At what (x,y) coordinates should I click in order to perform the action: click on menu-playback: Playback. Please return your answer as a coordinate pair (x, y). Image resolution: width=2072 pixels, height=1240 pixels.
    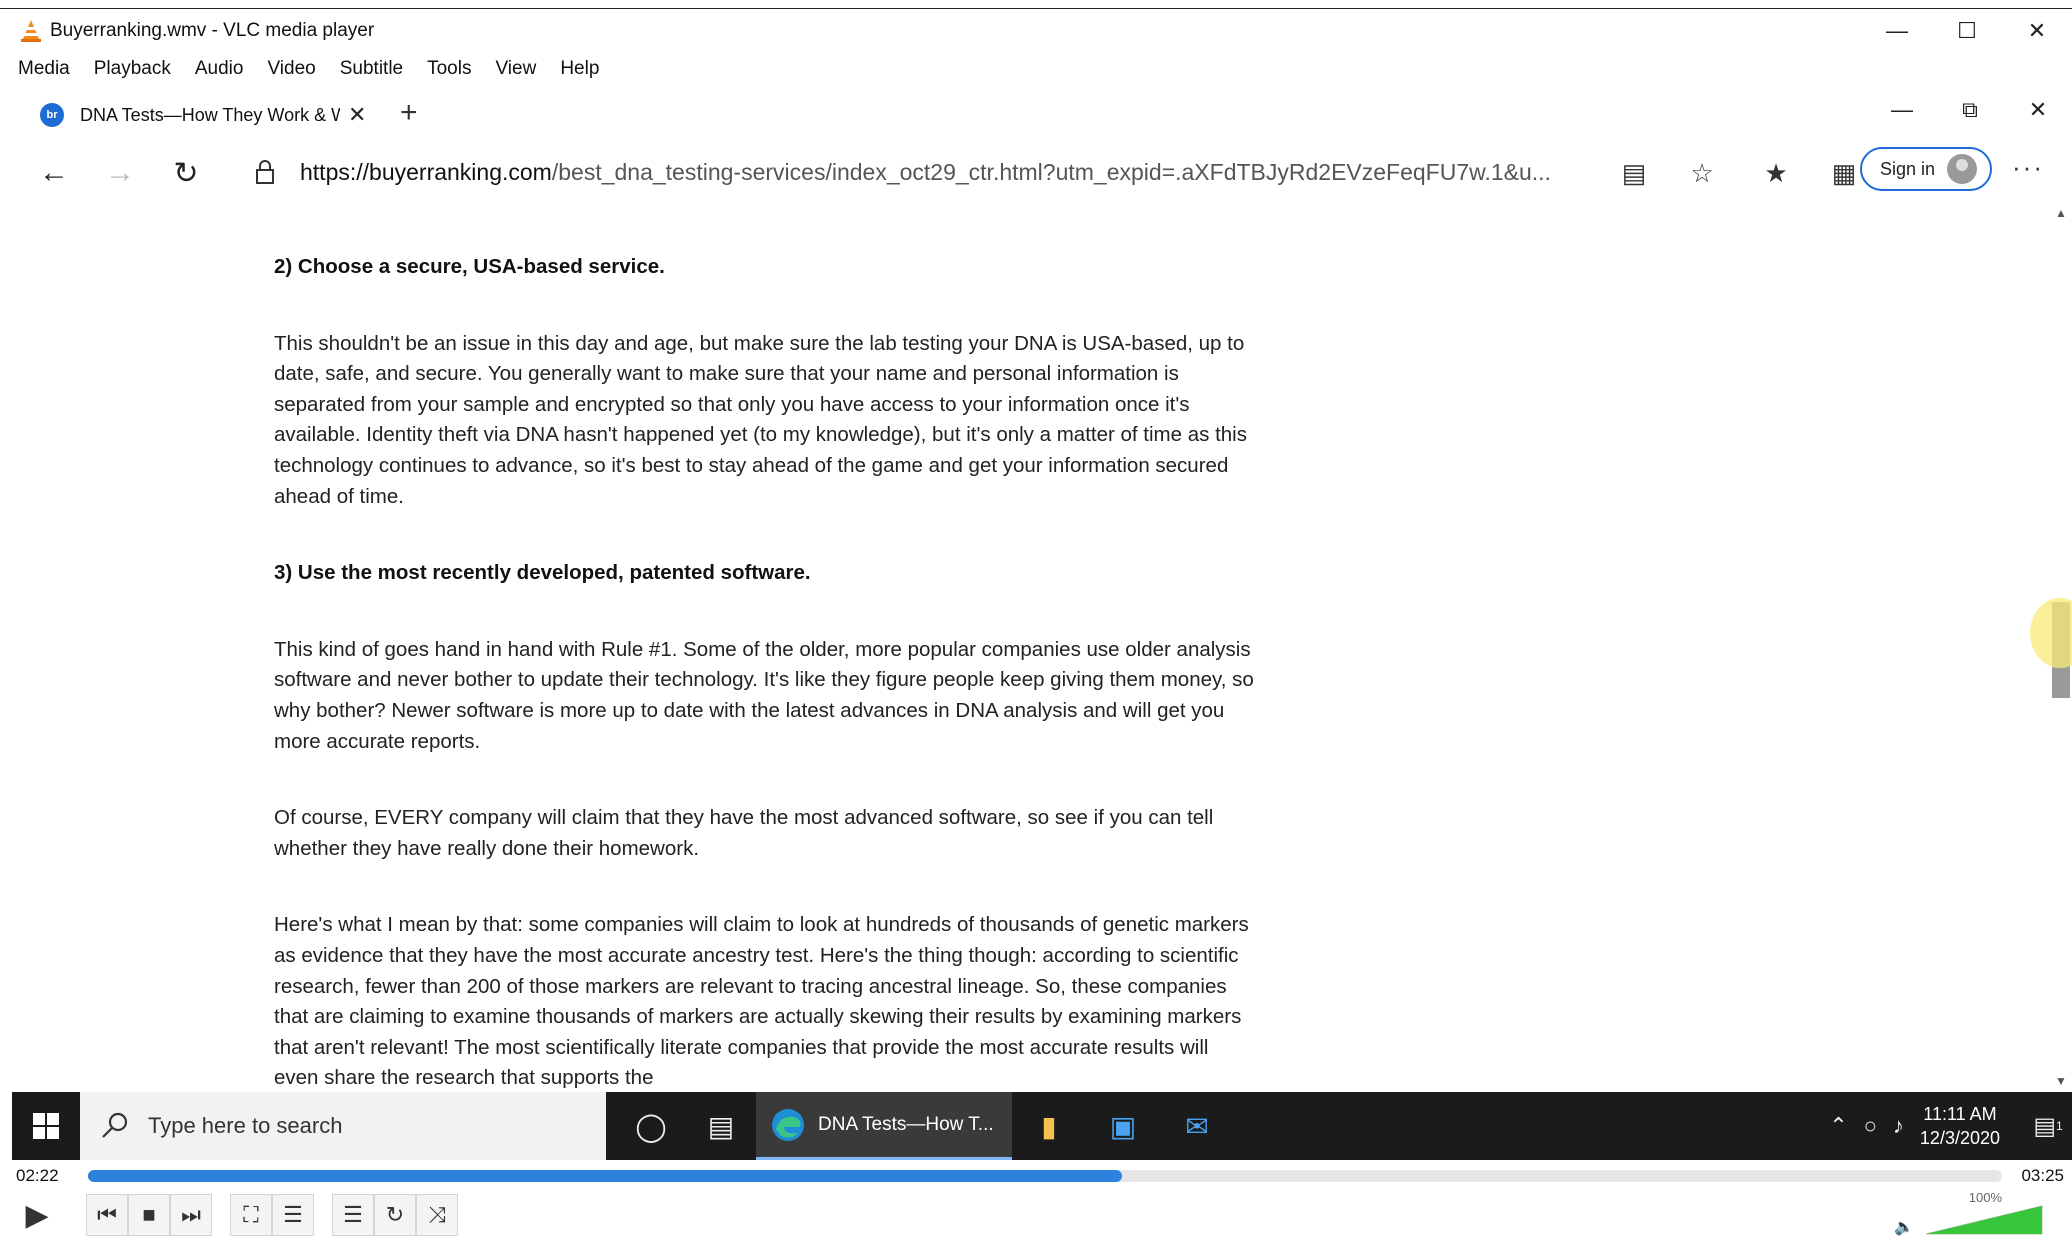
    Looking at the image, I should click on (132, 69).